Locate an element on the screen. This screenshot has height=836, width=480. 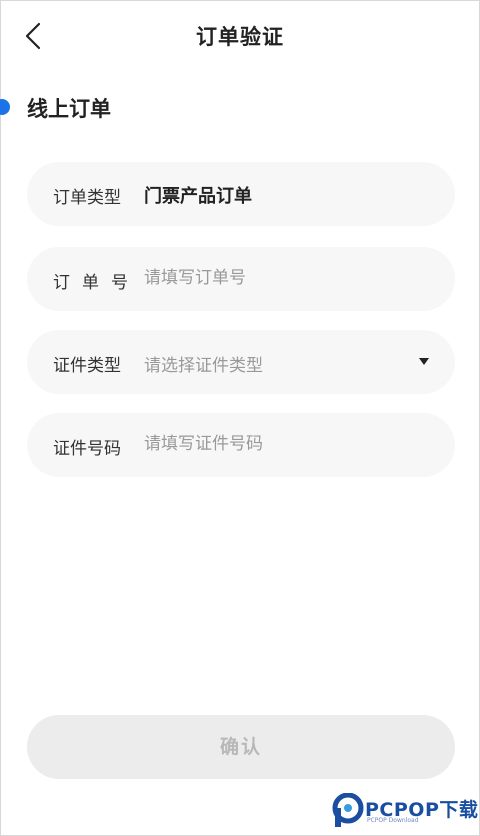
order-type-field: 订单类型 门票产品订单 is located at coordinates (241, 194).